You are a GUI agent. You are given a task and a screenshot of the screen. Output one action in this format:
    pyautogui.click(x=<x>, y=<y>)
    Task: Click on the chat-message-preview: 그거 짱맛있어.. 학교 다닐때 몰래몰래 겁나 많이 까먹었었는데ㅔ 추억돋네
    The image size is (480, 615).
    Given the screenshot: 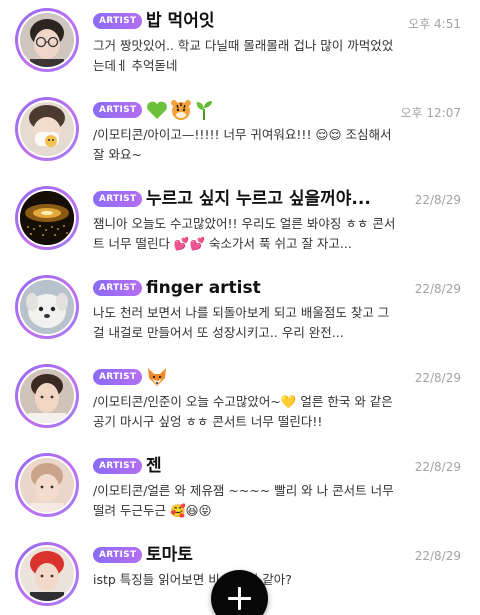 What is the action you would take?
    pyautogui.click(x=243, y=55)
    